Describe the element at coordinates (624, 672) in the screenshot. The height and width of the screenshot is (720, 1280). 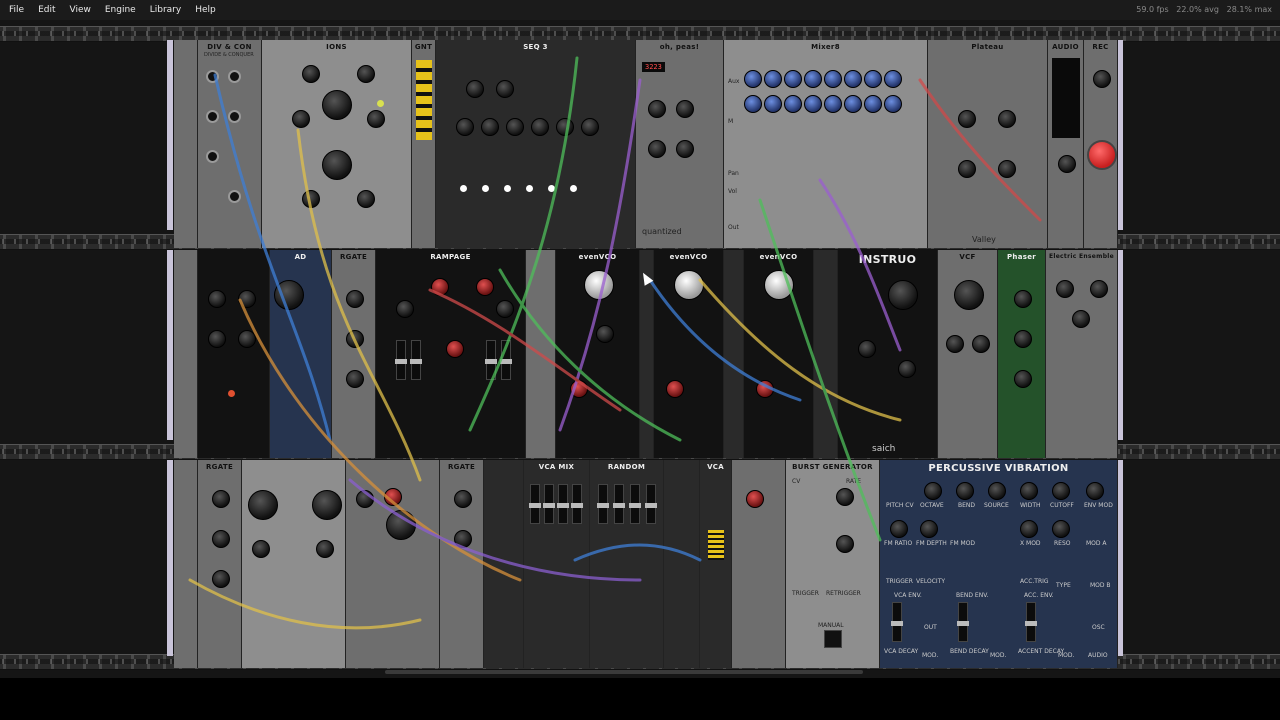
I see `horizontal-scrollbar` at that location.